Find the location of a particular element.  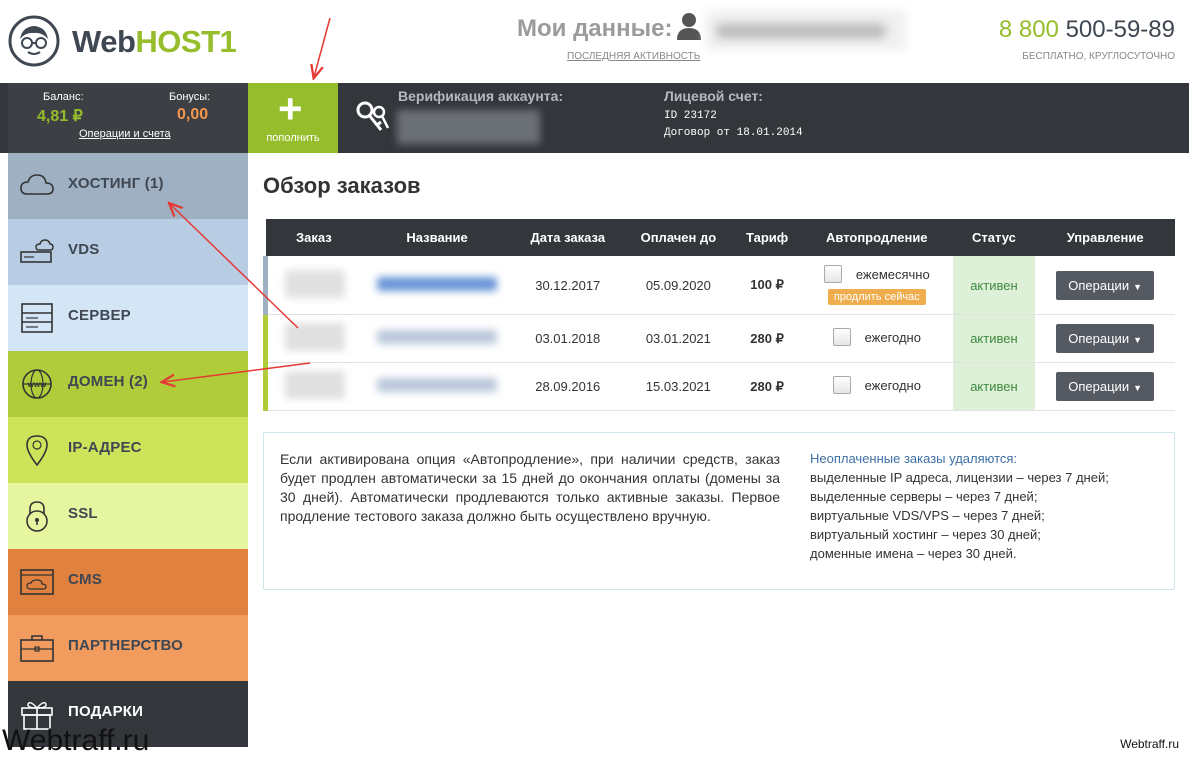

sidebar-item-label: ПОДАРКИ is located at coordinates (106, 711).